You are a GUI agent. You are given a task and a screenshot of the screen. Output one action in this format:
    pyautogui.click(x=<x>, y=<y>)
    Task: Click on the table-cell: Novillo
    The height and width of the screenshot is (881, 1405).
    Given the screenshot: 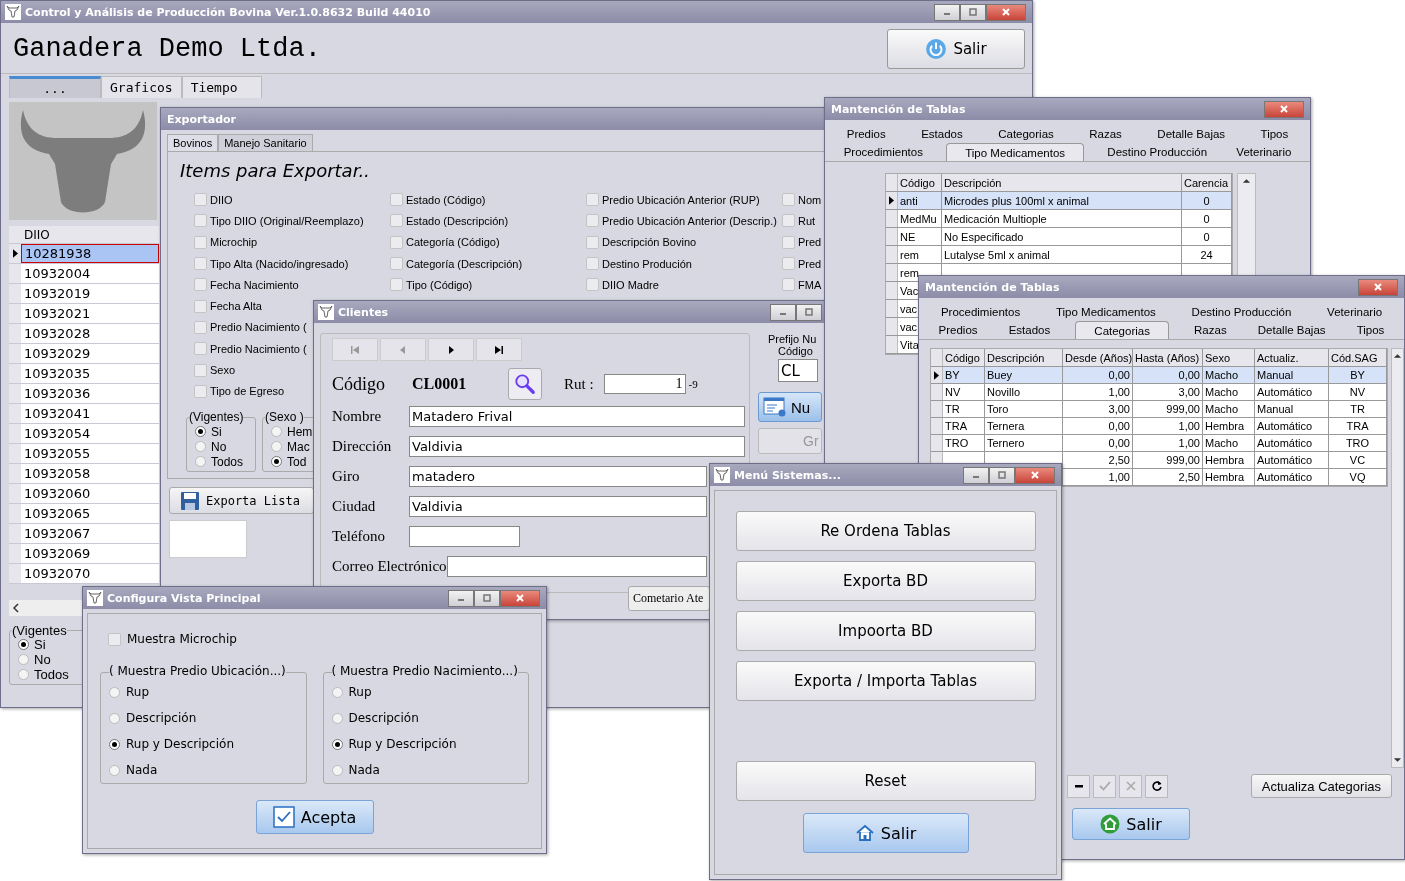 What is the action you would take?
    pyautogui.click(x=1003, y=392)
    